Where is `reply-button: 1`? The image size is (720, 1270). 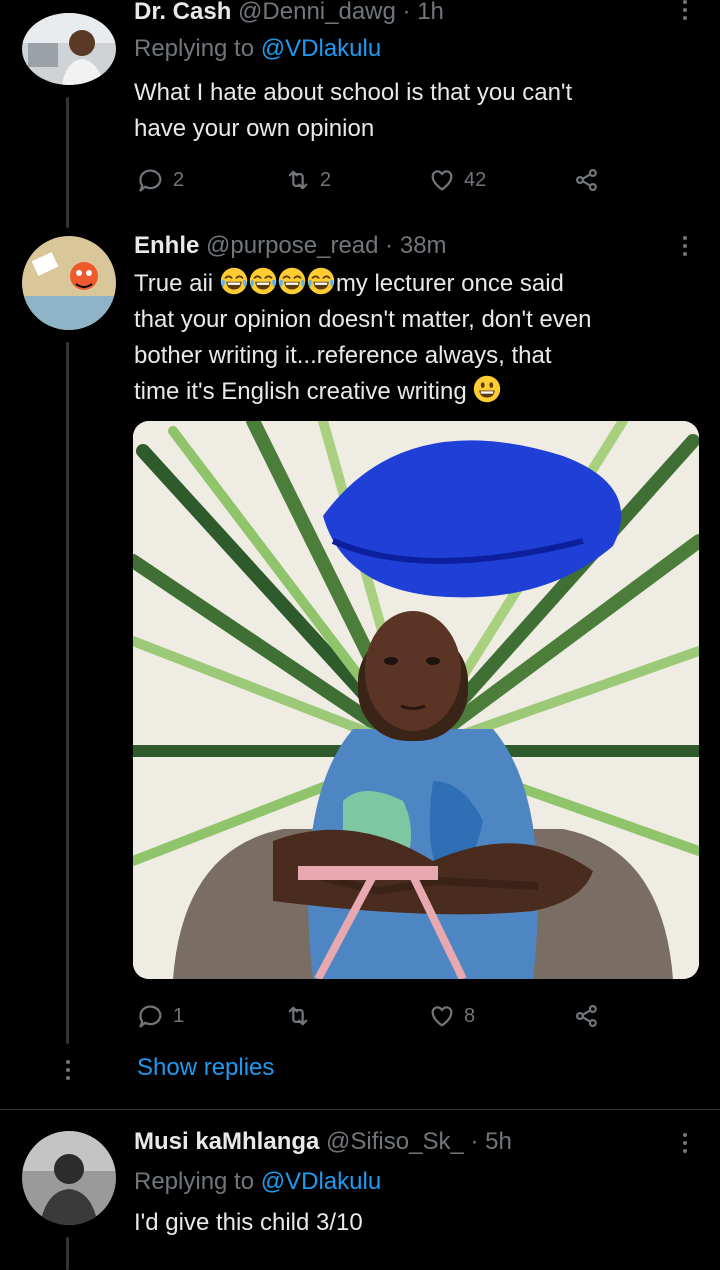
reply-button: 1 is located at coordinates (160, 1016).